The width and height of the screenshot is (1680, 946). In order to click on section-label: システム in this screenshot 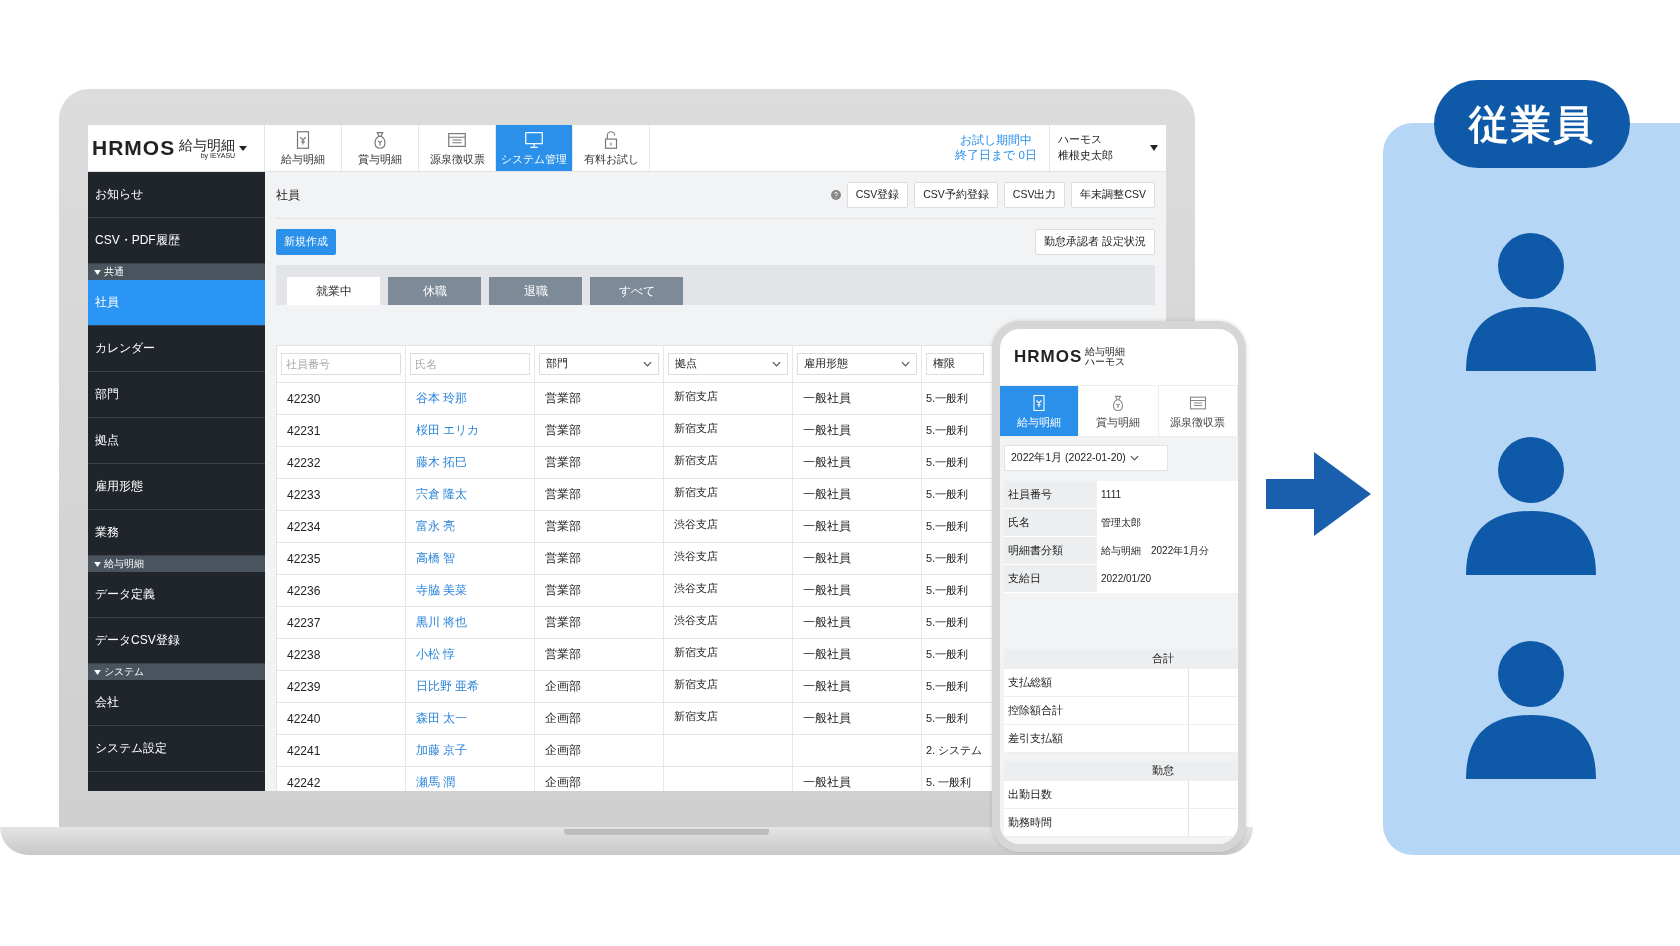, I will do `click(124, 672)`.